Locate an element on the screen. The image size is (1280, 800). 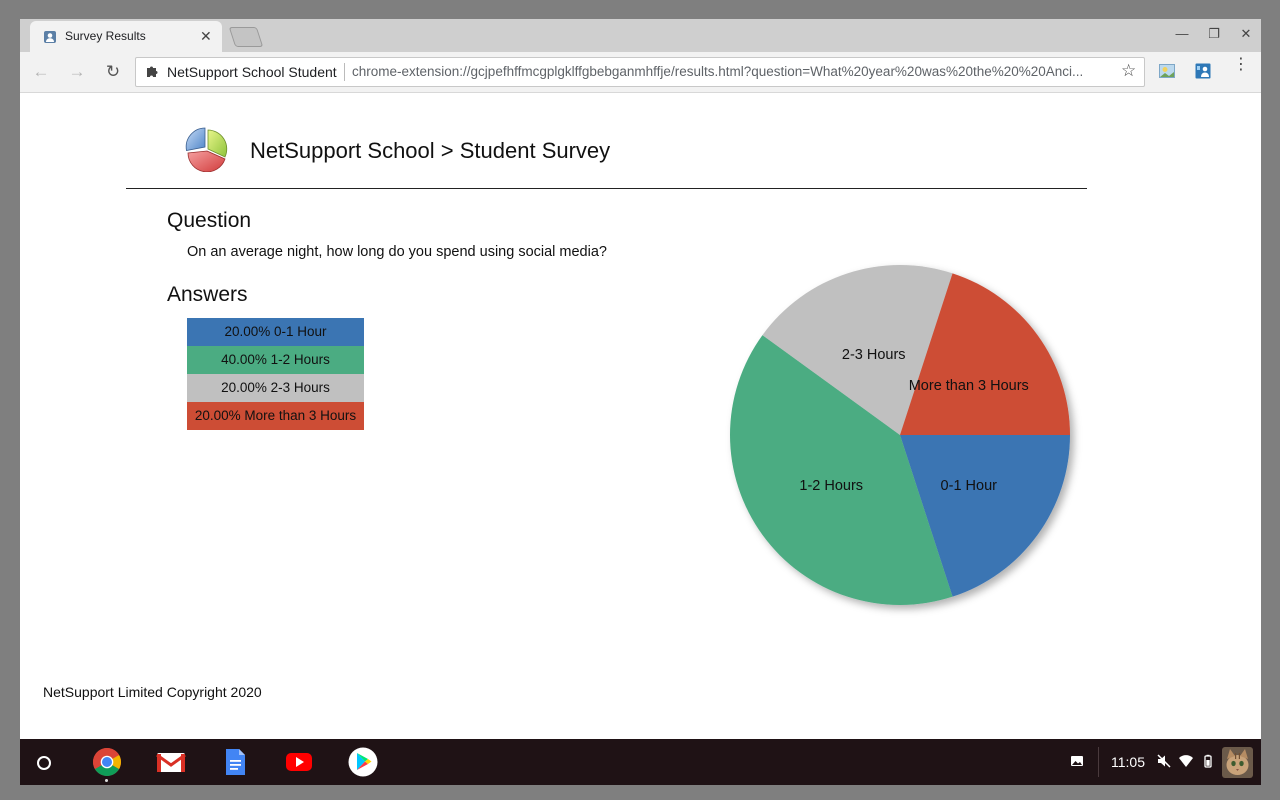
header-divider is located at coordinates (606, 188).